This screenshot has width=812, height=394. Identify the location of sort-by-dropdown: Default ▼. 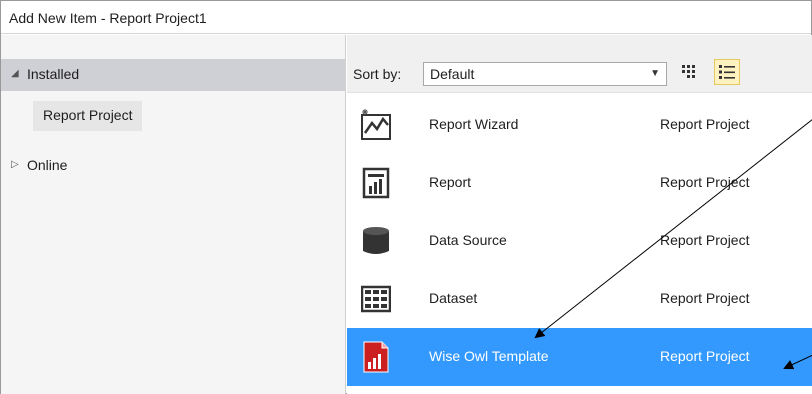
(545, 74).